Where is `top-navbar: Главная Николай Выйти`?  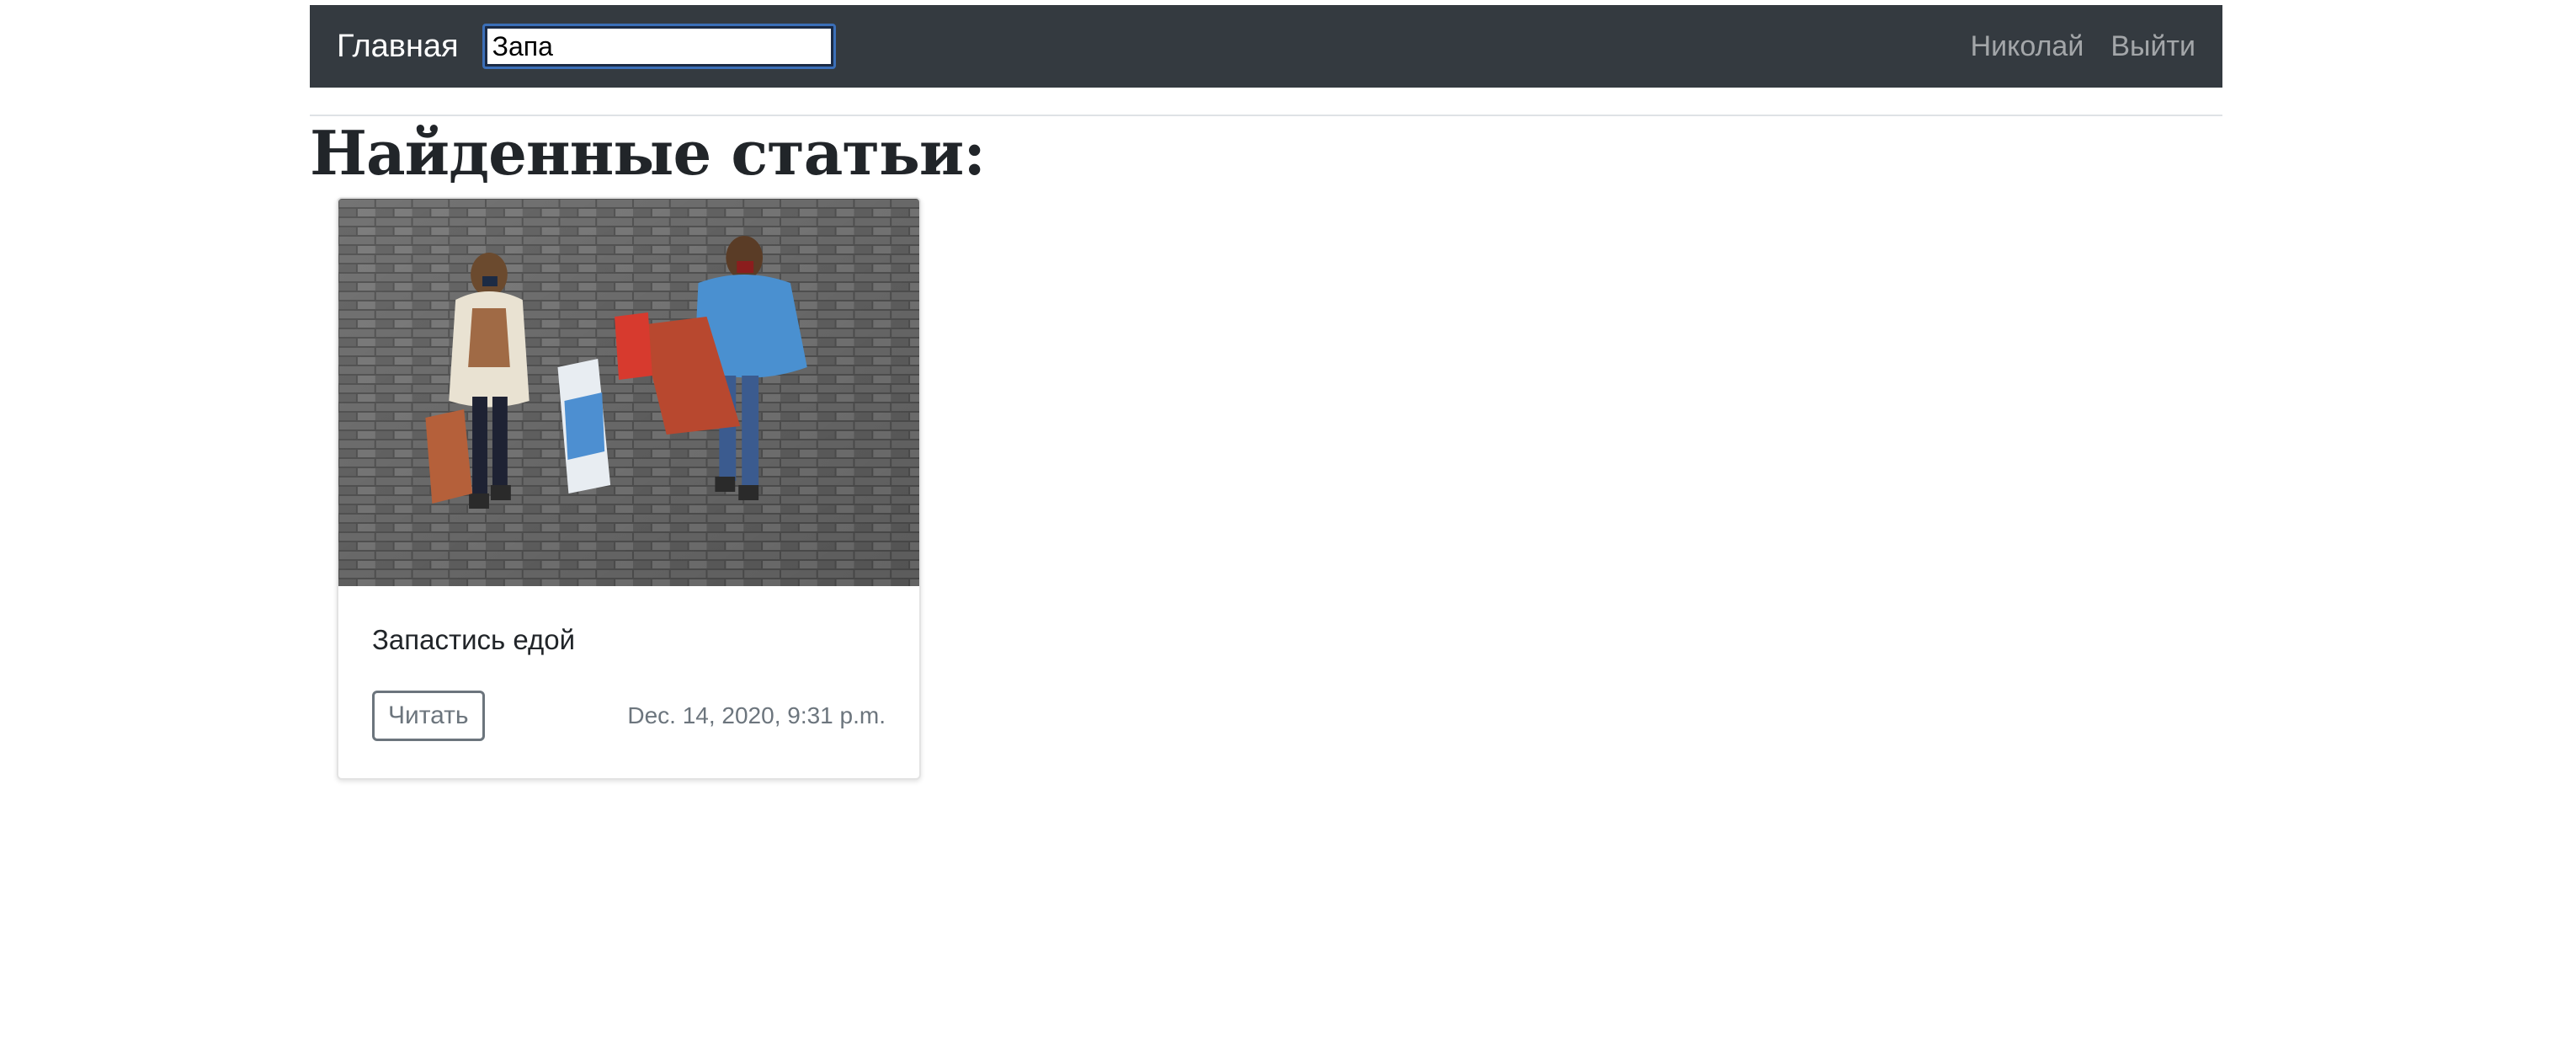
top-navbar: Главная Николай Выйти is located at coordinates (1266, 46).